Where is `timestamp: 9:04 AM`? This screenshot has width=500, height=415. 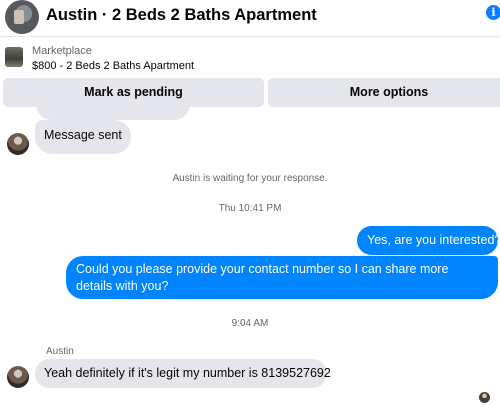 timestamp: 9:04 AM is located at coordinates (250, 323).